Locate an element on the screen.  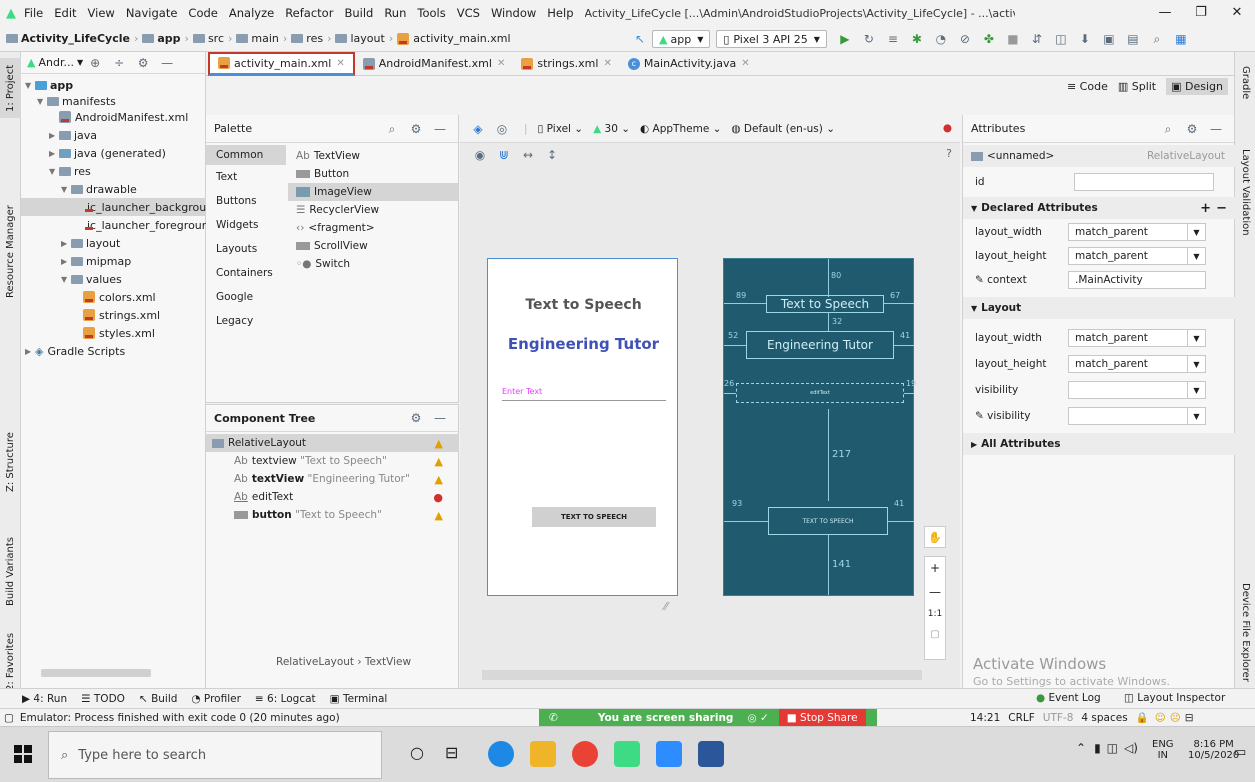
breadcrumb-main: main is located at coordinates (257, 38).